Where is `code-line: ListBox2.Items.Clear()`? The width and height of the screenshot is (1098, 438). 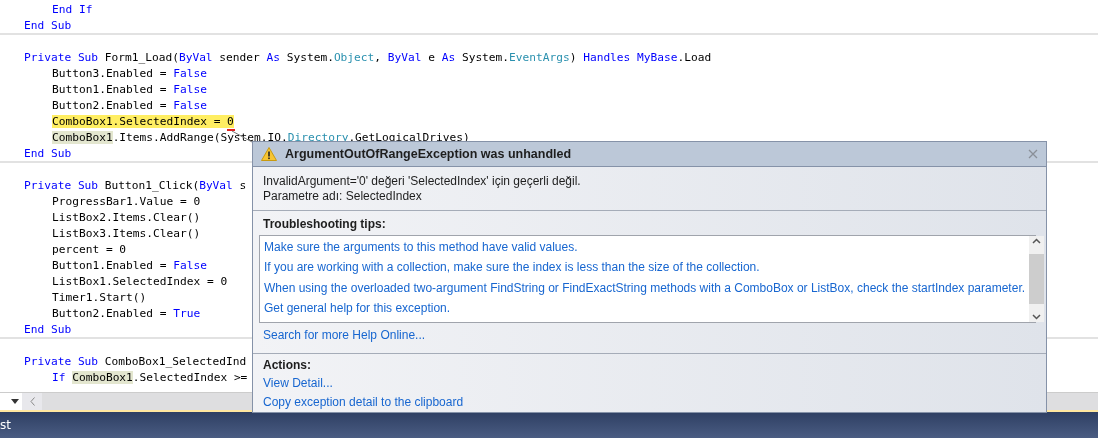
code-line: ListBox2.Items.Clear() is located at coordinates (126, 218).